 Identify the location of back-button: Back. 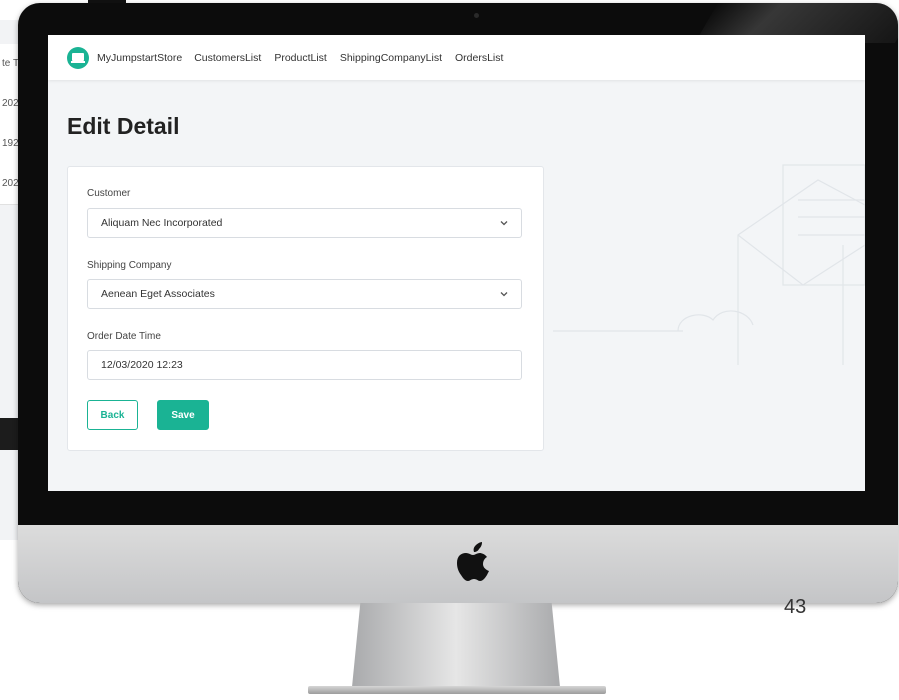
(112, 415).